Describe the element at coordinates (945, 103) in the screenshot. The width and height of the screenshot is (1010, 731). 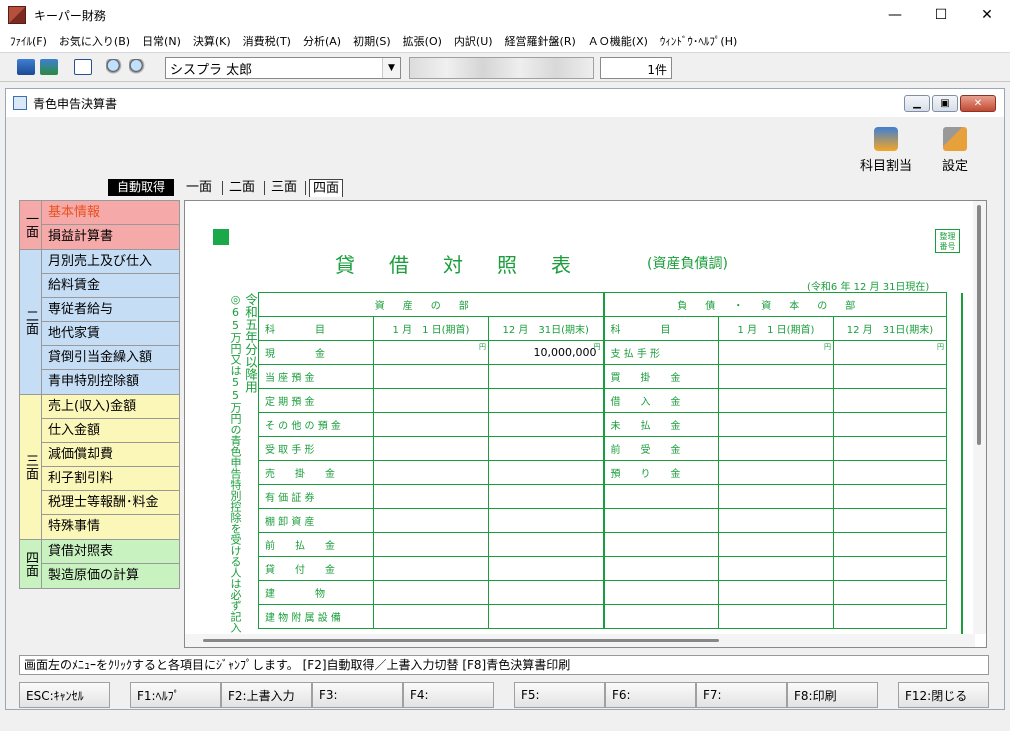
I see `child-restore-button: ▣` at that location.